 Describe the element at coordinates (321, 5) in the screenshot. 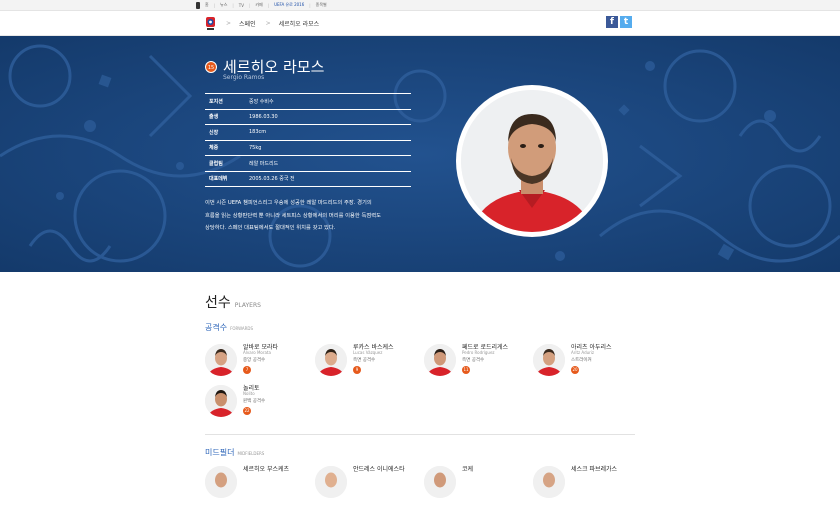

I see `gnb-item-sports: 종목별` at that location.